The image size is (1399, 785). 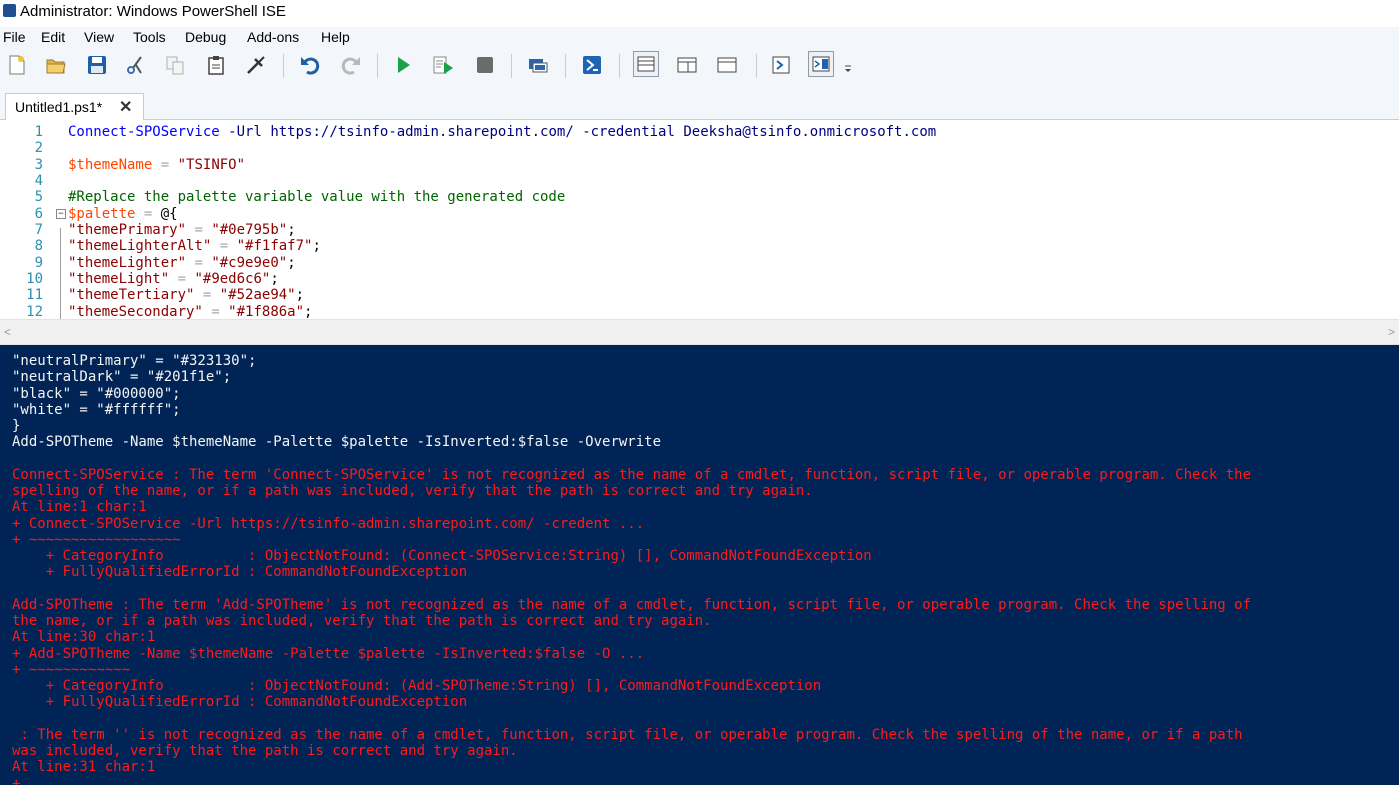 What do you see at coordinates (96, 393) in the screenshot?
I see `console-output-line: "black" = "#000000";` at bounding box center [96, 393].